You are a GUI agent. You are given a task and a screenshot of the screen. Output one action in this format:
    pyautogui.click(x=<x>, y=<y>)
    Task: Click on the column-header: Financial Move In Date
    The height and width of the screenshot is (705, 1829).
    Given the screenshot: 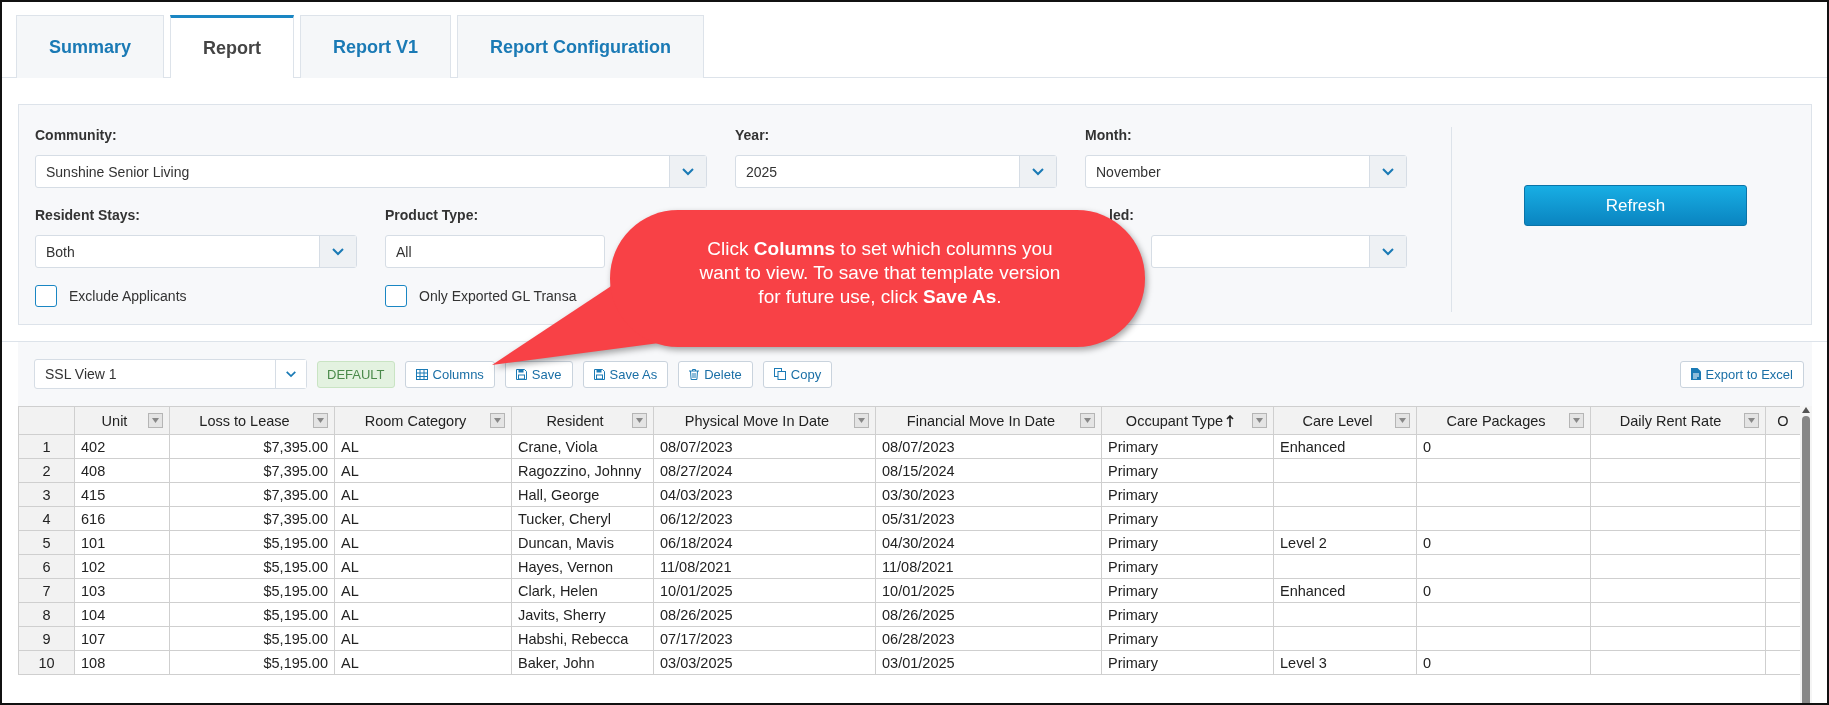 What is the action you would take?
    pyautogui.click(x=988, y=420)
    